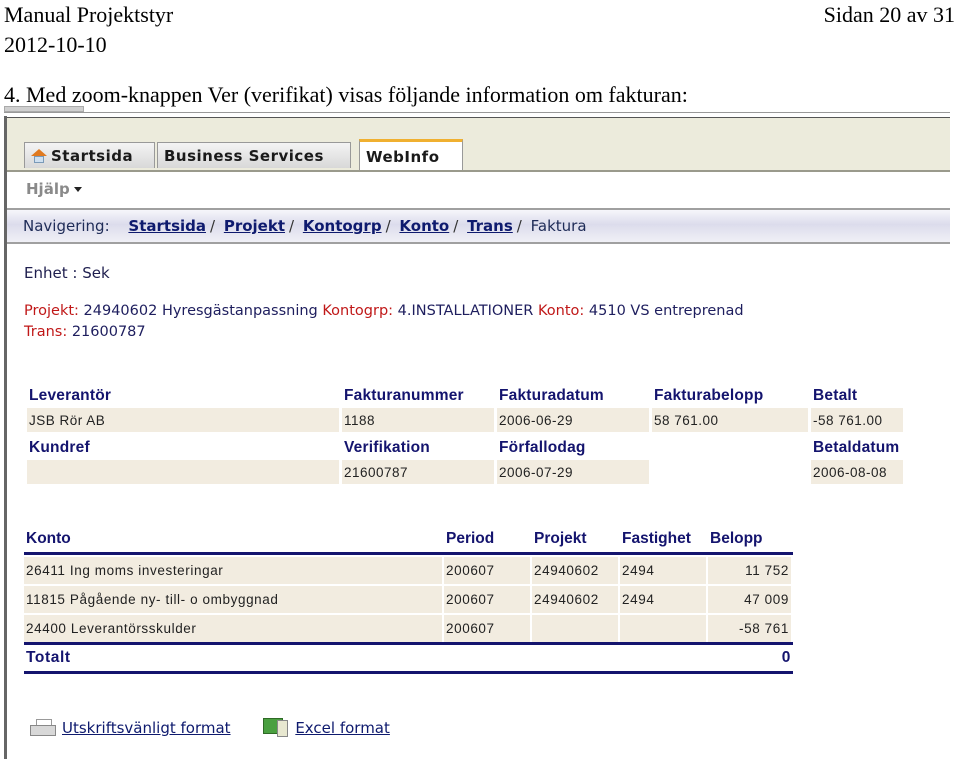  What do you see at coordinates (558, 226) in the screenshot?
I see `breadcrumb-current: Faktura` at bounding box center [558, 226].